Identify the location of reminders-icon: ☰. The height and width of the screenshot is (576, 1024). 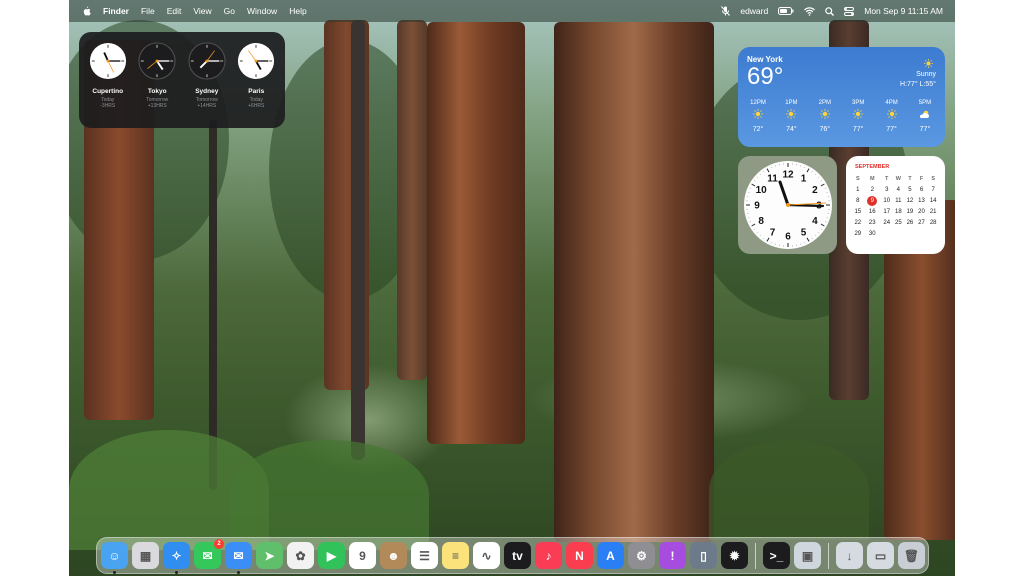
(424, 555).